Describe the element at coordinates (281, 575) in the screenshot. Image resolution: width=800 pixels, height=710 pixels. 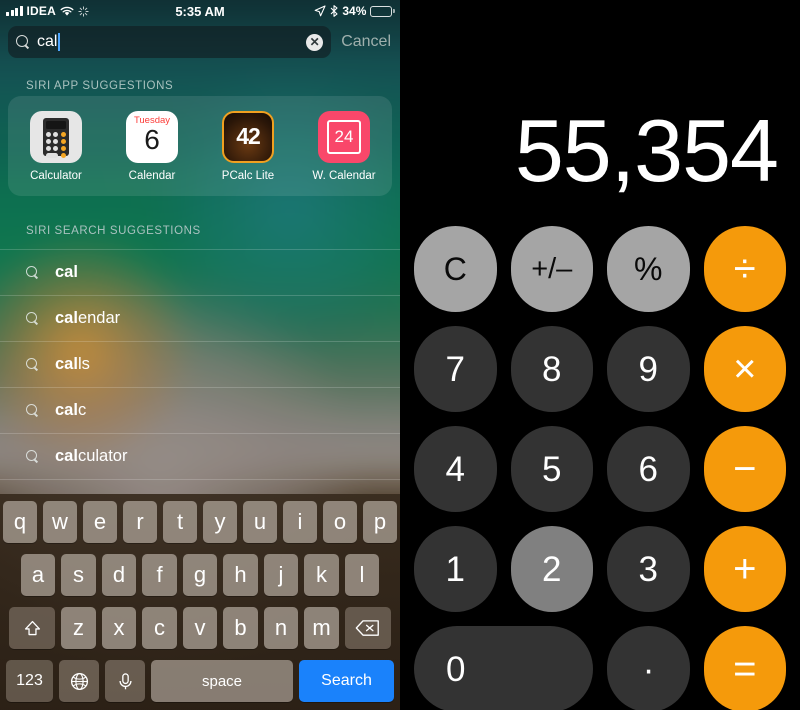
I see `key-j: j` at that location.